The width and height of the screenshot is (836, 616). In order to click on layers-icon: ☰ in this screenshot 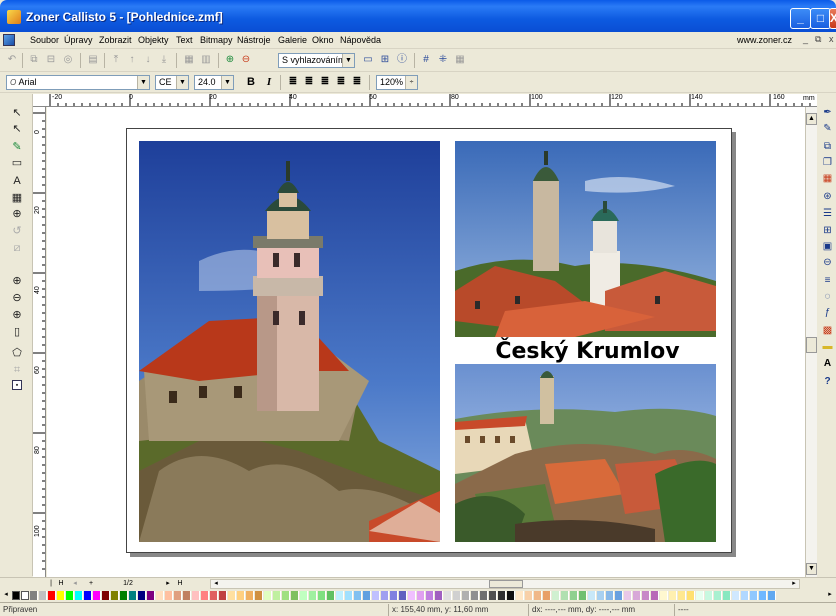, I will do `click(827, 213)`.